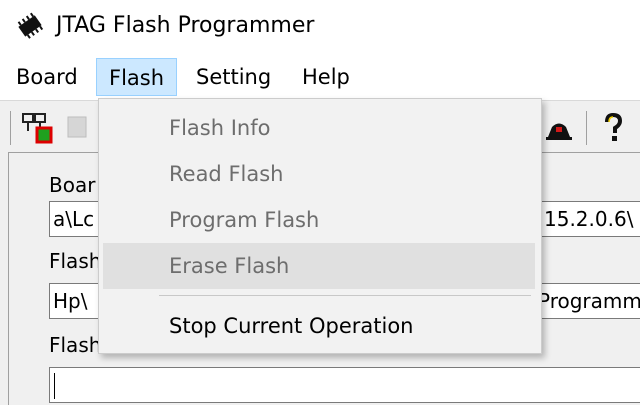 This screenshot has width=640, height=405. Describe the element at coordinates (30, 25) in the screenshot. I see `chip-icon` at that location.